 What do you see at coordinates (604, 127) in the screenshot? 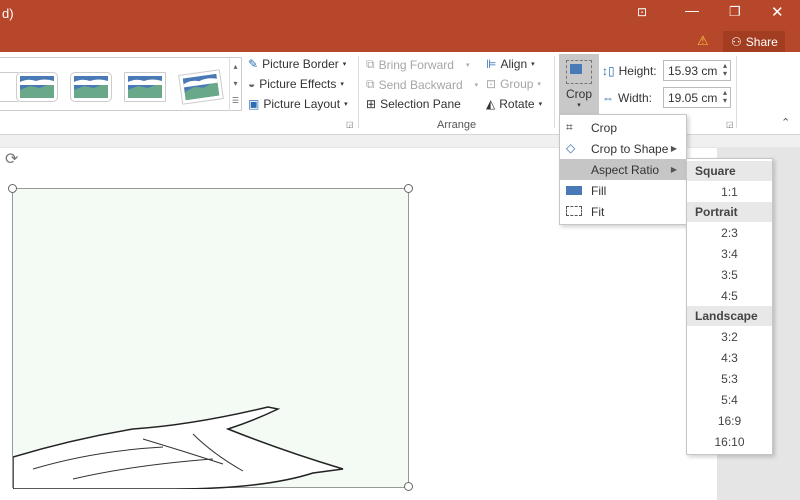
I see `label: Crop` at bounding box center [604, 127].